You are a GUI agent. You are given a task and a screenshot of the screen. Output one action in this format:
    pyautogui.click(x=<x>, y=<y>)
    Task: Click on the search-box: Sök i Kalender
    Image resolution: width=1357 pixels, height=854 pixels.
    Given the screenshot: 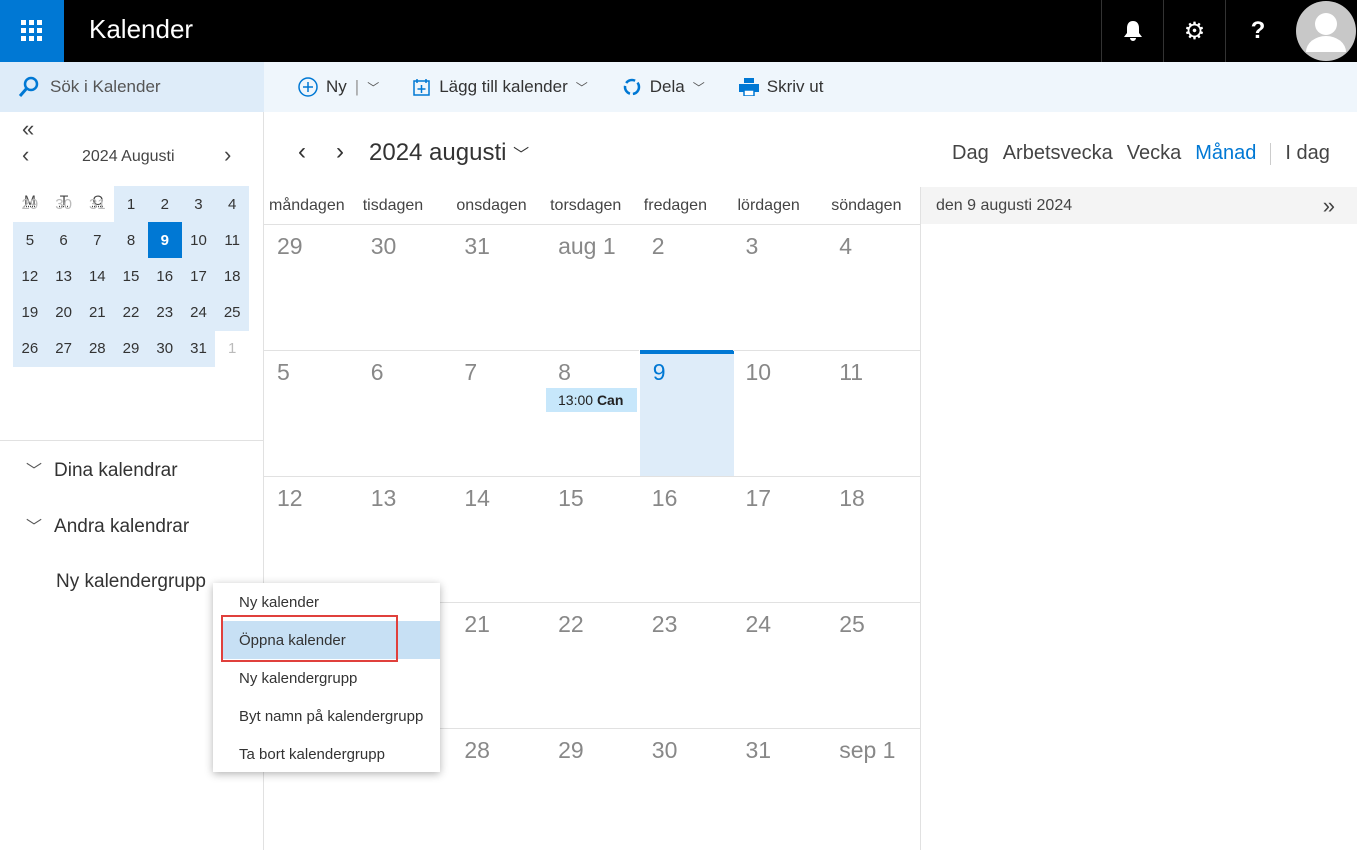 What is the action you would take?
    pyautogui.click(x=132, y=87)
    